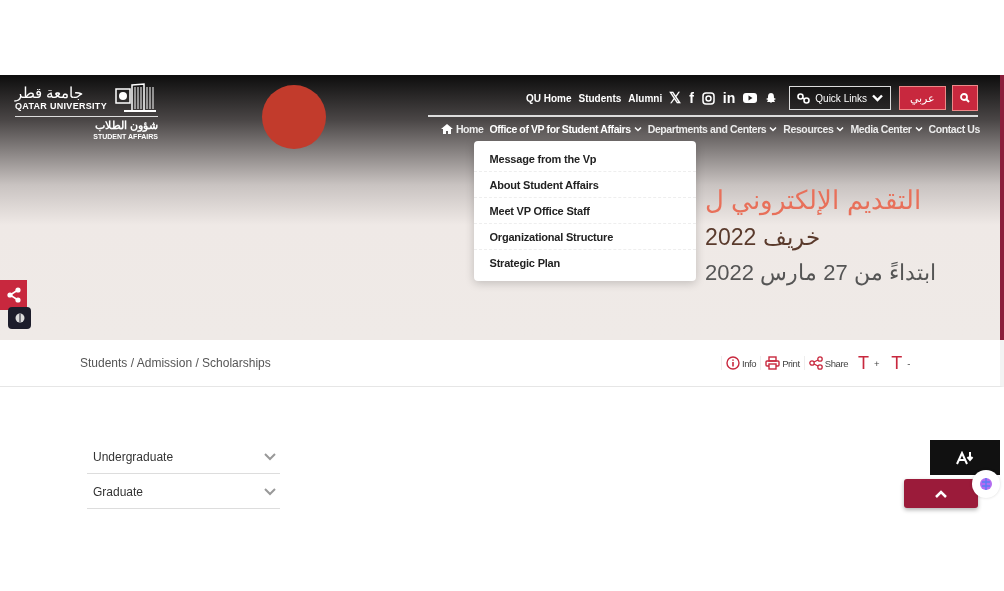  What do you see at coordinates (645, 98) in the screenshot?
I see `top-link: Alumni` at bounding box center [645, 98].